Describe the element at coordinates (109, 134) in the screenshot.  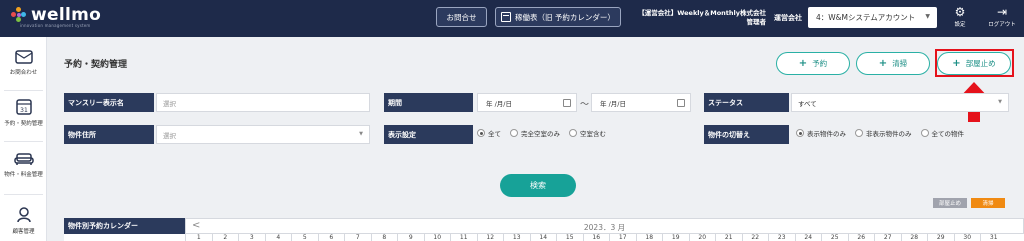
I see `address-label: 物件住所` at that location.